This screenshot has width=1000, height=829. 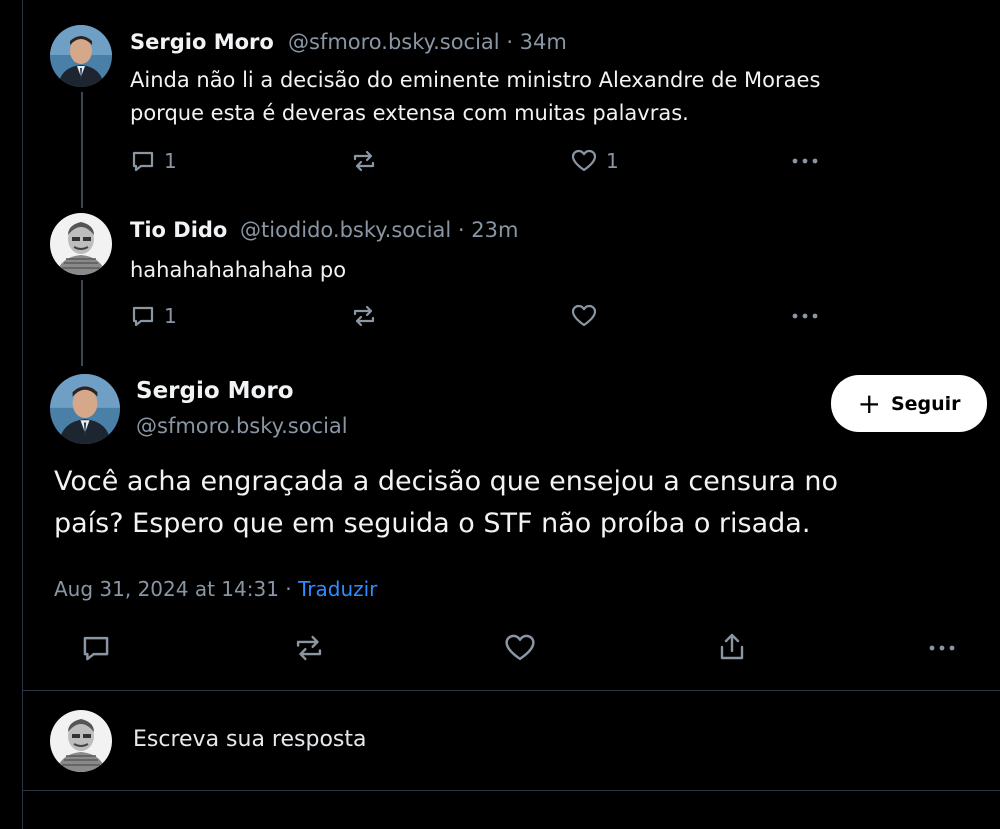 I want to click on author-handle: @sfmoro.bsky.social · 34m, so click(x=427, y=42).